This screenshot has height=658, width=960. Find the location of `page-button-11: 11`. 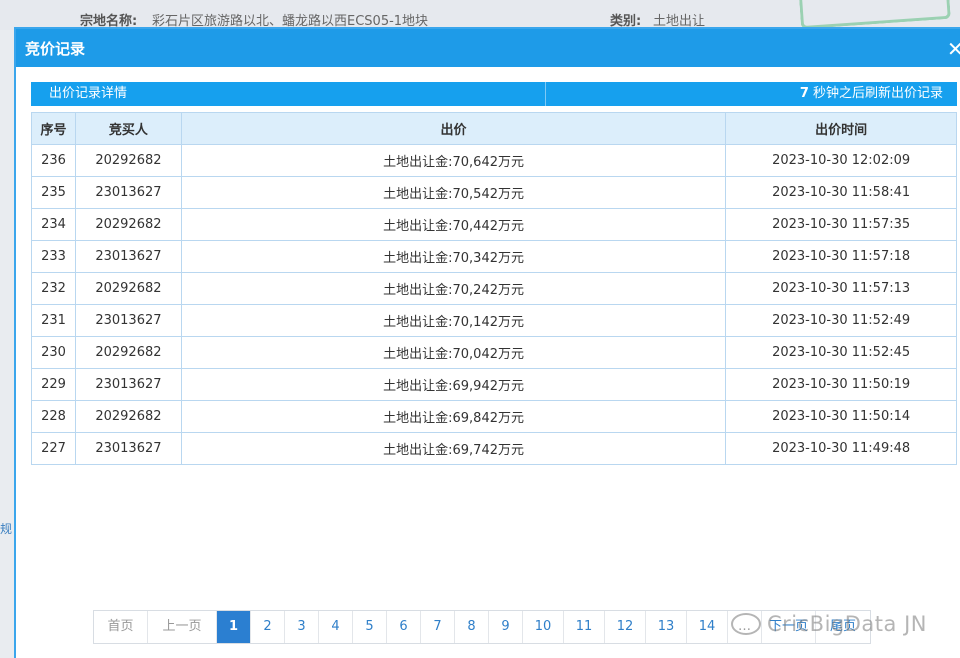

page-button-11: 11 is located at coordinates (584, 627).